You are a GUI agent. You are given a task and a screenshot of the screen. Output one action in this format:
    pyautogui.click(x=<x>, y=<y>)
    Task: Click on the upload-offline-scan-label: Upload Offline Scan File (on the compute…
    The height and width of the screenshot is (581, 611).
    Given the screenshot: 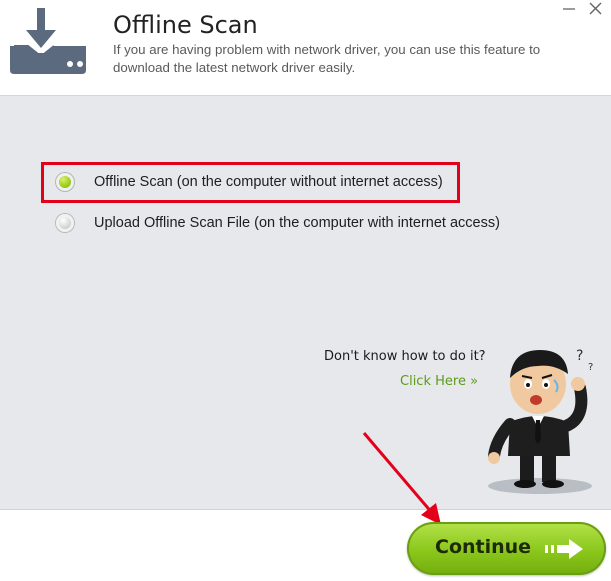 What is the action you would take?
    pyautogui.click(x=297, y=223)
    